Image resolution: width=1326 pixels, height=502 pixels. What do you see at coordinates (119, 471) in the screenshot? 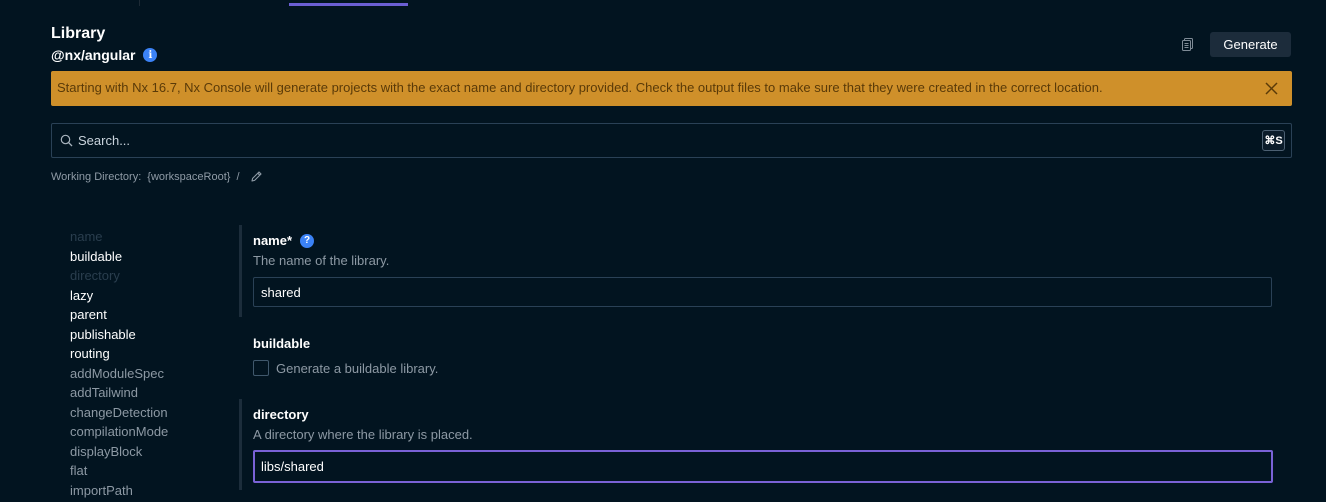
I see `nav-item-flat: flat` at bounding box center [119, 471].